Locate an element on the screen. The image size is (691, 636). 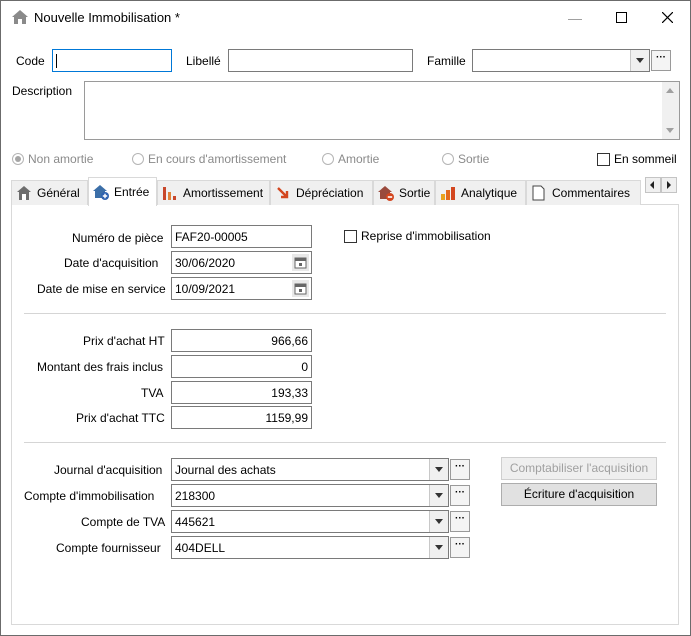
reprise-label: Reprise d'immobilisation is located at coordinates (426, 236).